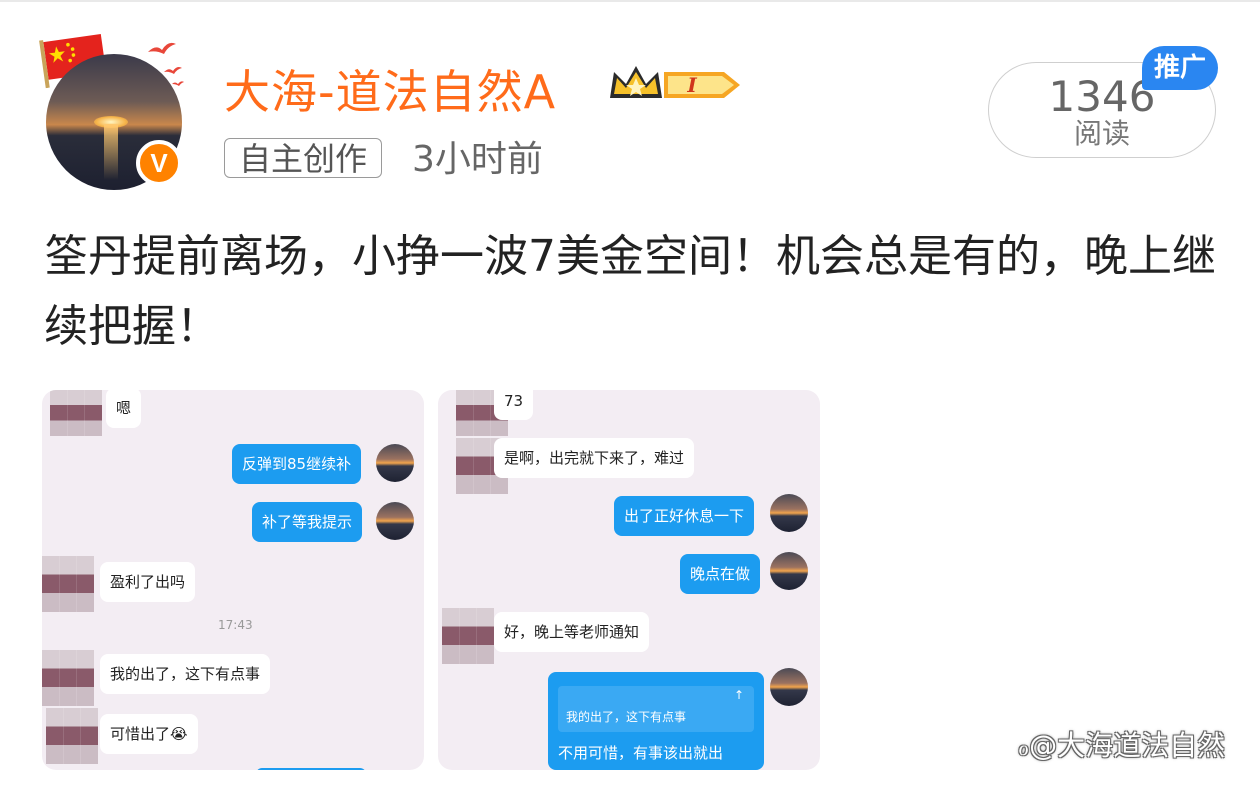  What do you see at coordinates (594, 458) in the screenshot?
I see `chat-bubble: 是啊，出完就下来了，难过` at bounding box center [594, 458].